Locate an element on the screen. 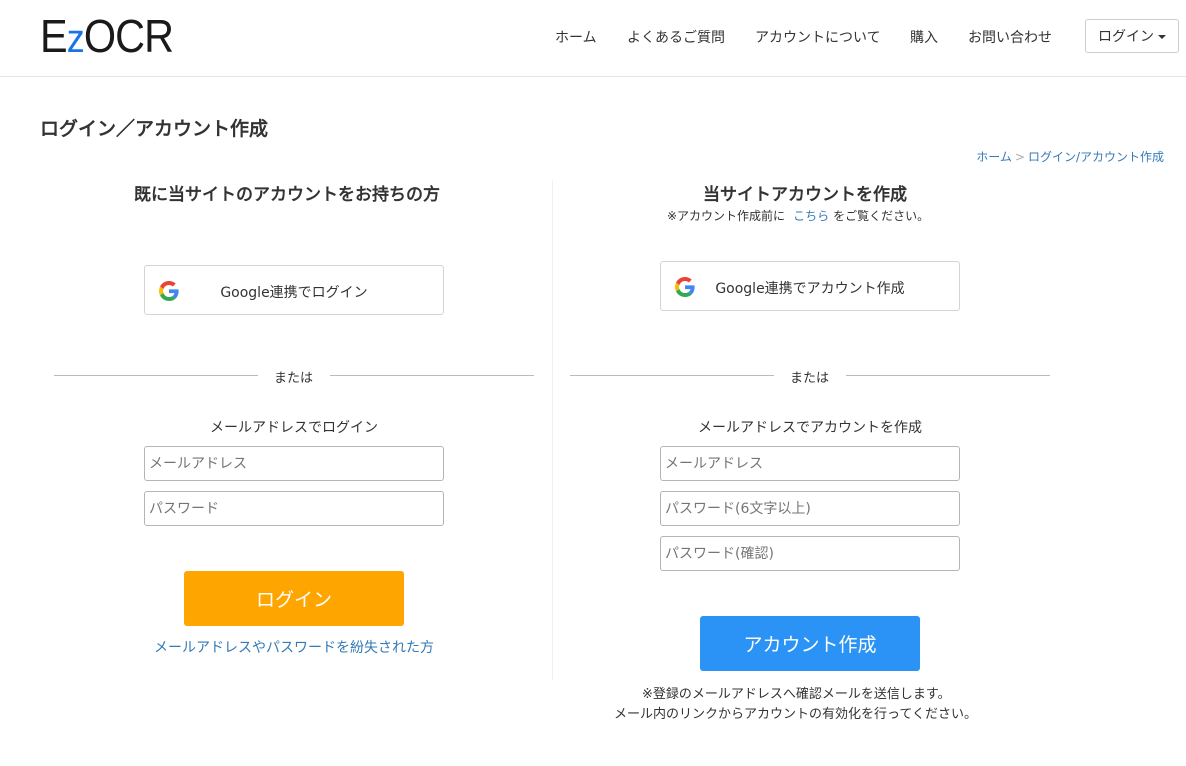 The height and width of the screenshot is (766, 1186). register-note-link: こちら is located at coordinates (811, 216).